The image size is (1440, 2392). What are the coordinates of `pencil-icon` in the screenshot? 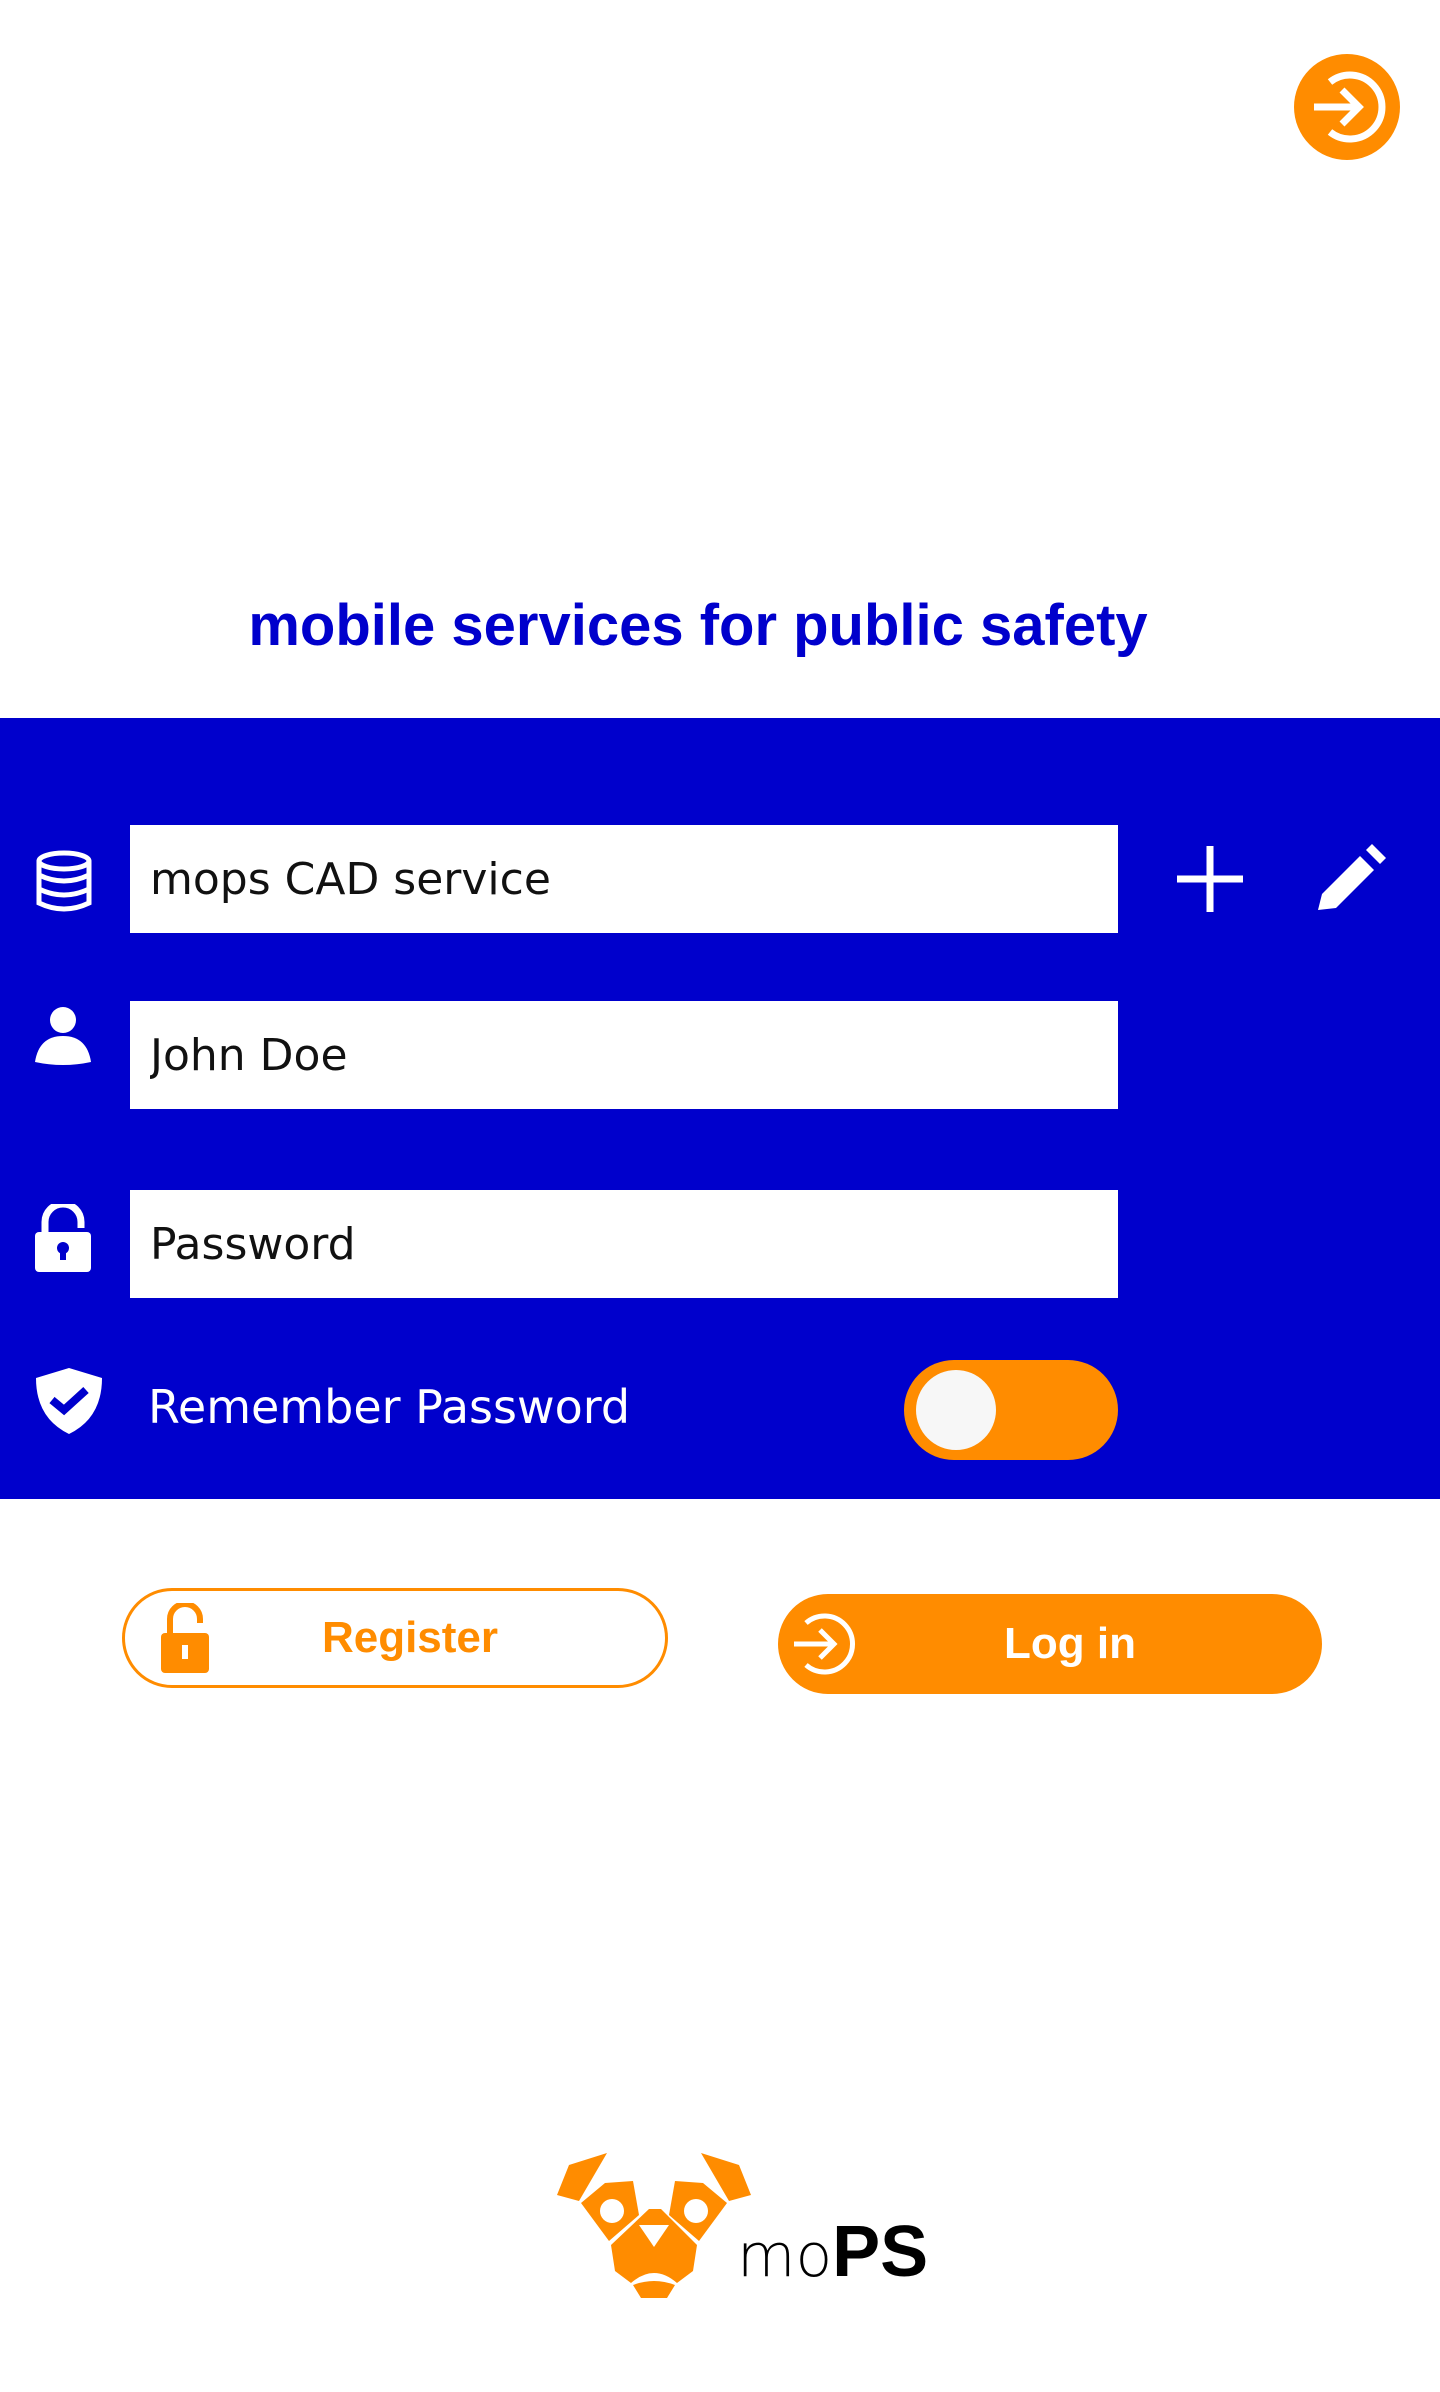 It's located at (1350, 879).